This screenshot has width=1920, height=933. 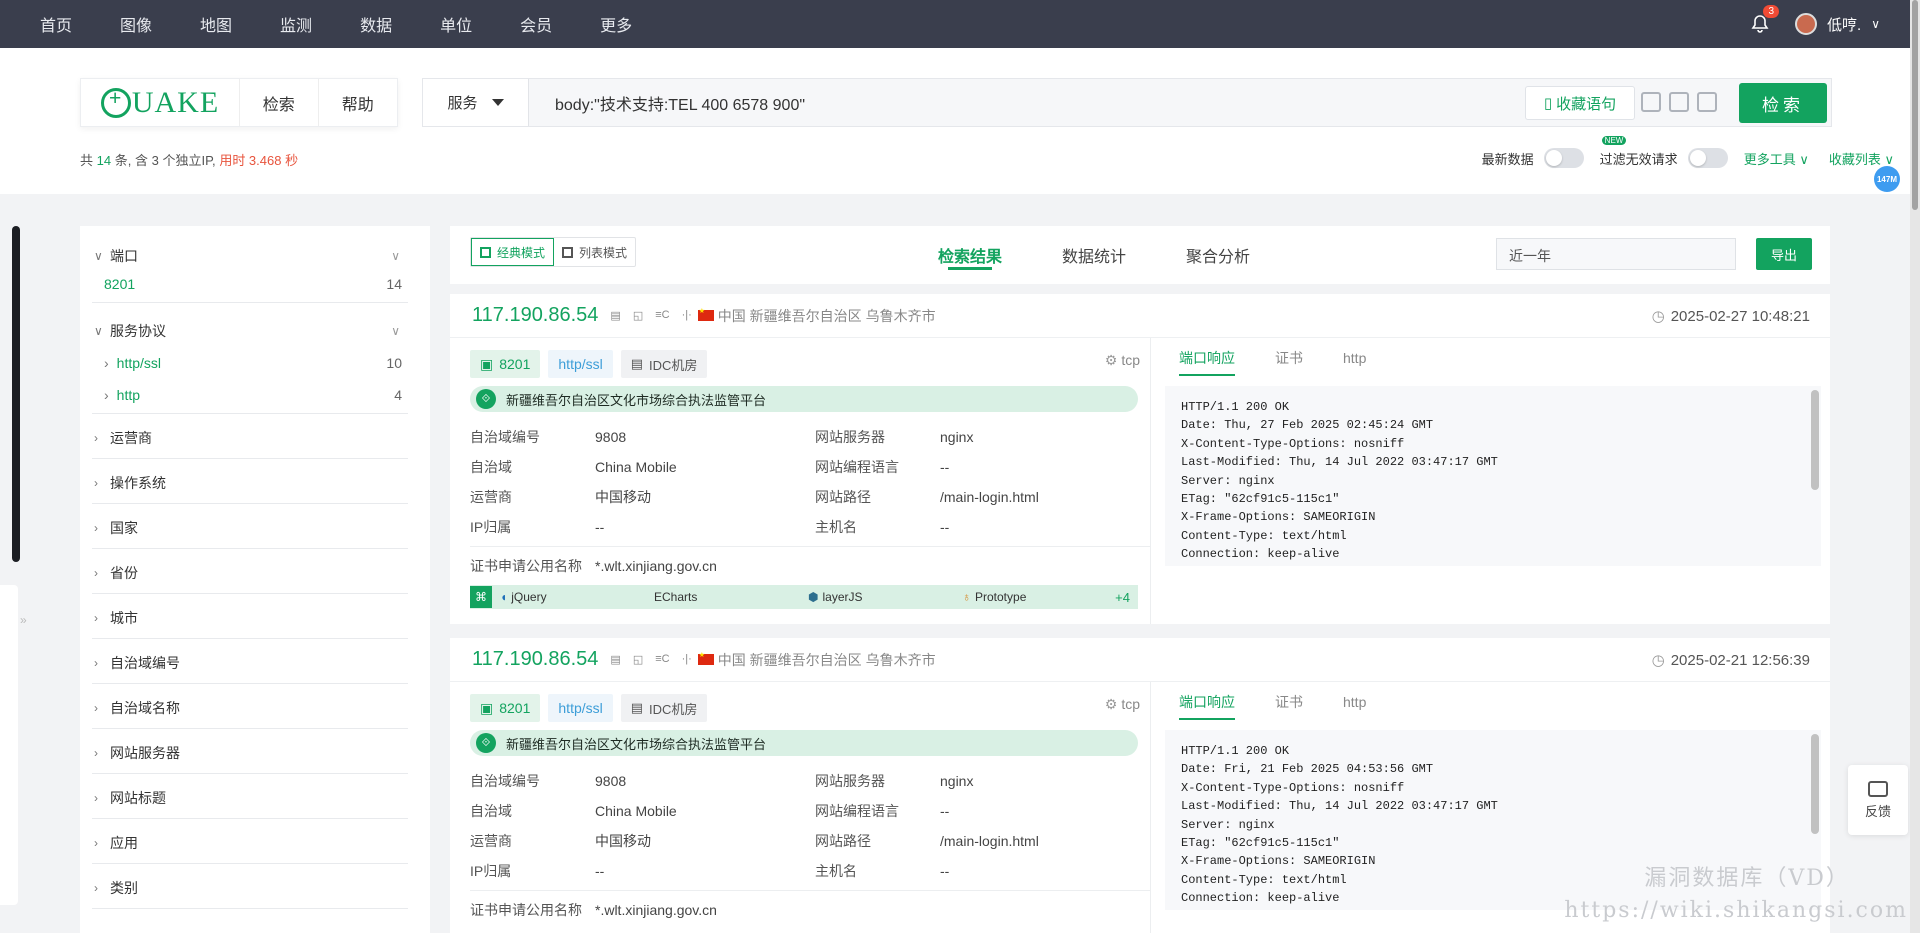 What do you see at coordinates (536, 24) in the screenshot?
I see `nav-member: 会员` at bounding box center [536, 24].